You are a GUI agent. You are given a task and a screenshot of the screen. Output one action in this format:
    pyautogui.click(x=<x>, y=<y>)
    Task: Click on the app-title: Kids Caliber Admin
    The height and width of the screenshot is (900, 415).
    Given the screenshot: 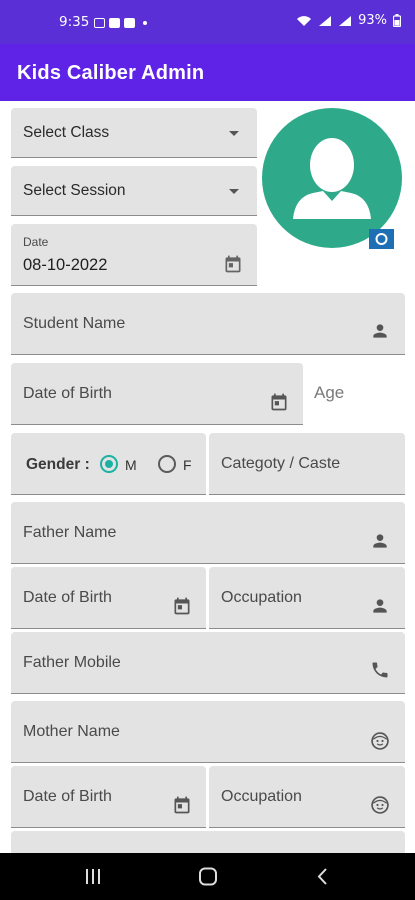 What is the action you would take?
    pyautogui.click(x=111, y=73)
    